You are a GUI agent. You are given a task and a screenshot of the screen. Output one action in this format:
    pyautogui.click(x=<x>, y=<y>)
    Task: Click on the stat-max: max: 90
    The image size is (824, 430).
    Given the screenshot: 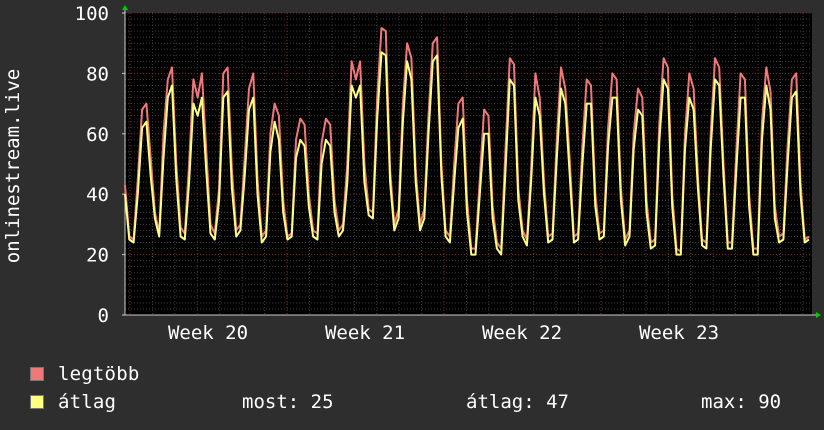 What is the action you would take?
    pyautogui.click(x=741, y=402)
    